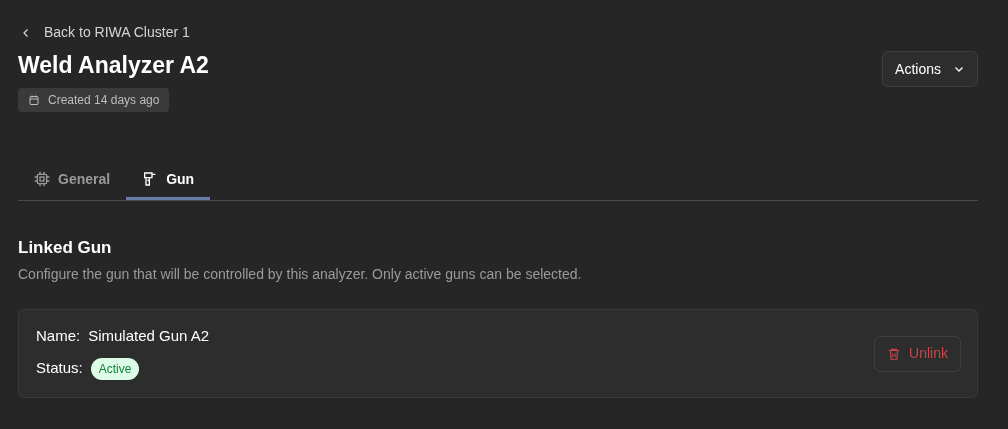 Image resolution: width=1008 pixels, height=429 pixels. Describe the element at coordinates (115, 368) in the screenshot. I see `status-badge: Active` at that location.